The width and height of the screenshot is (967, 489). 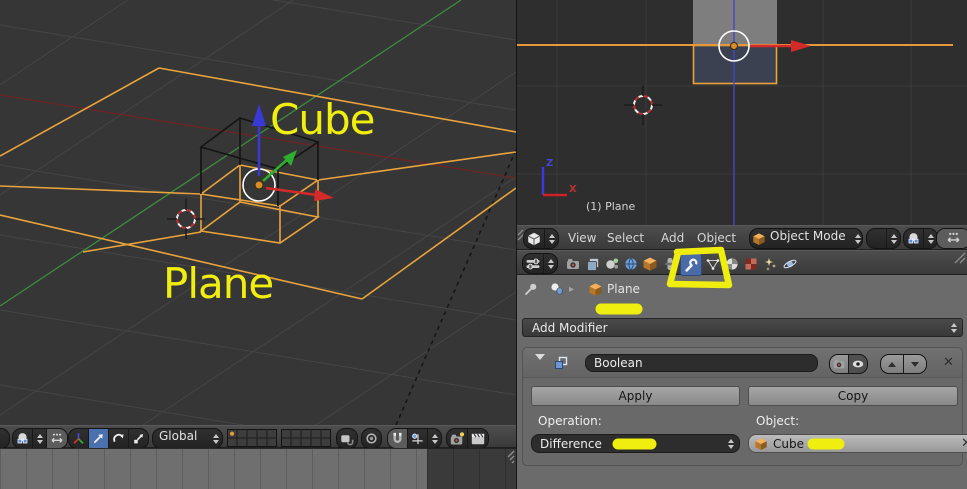 What do you see at coordinates (259, 115) in the screenshot?
I see `manipulator-z-arrow` at bounding box center [259, 115].